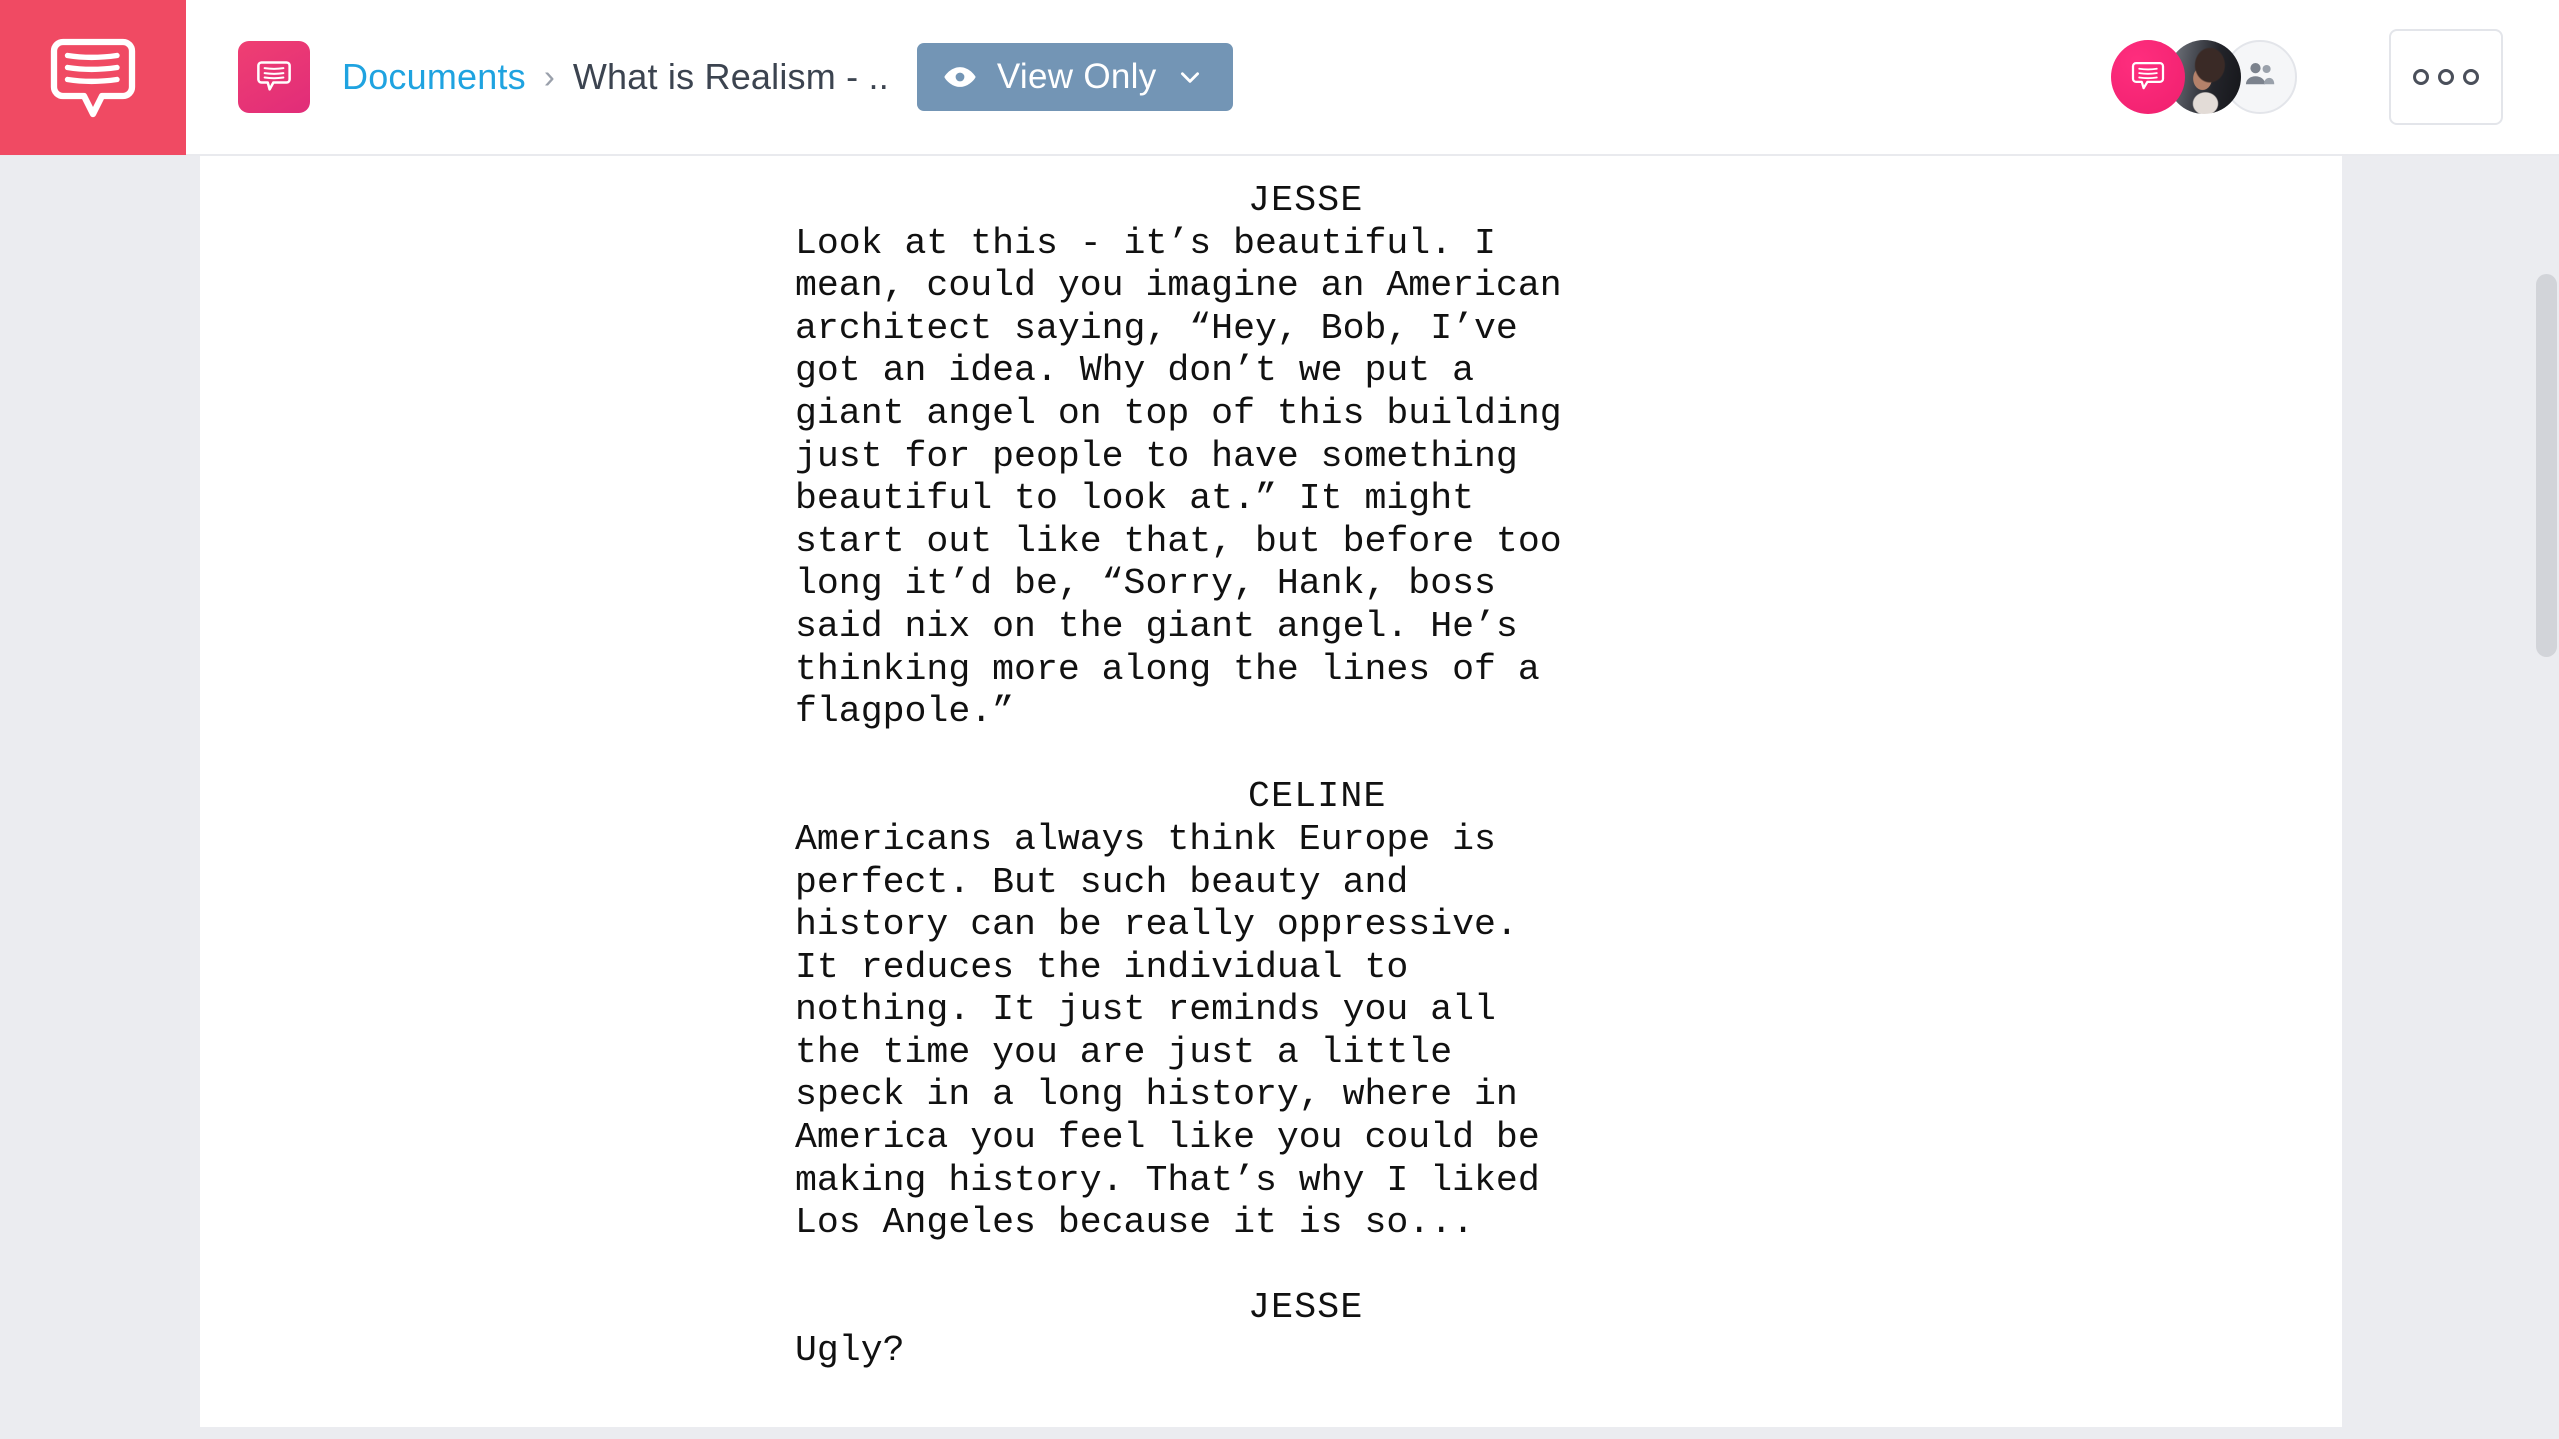  I want to click on vertical-scrollbar-track, so click(2546, 797).